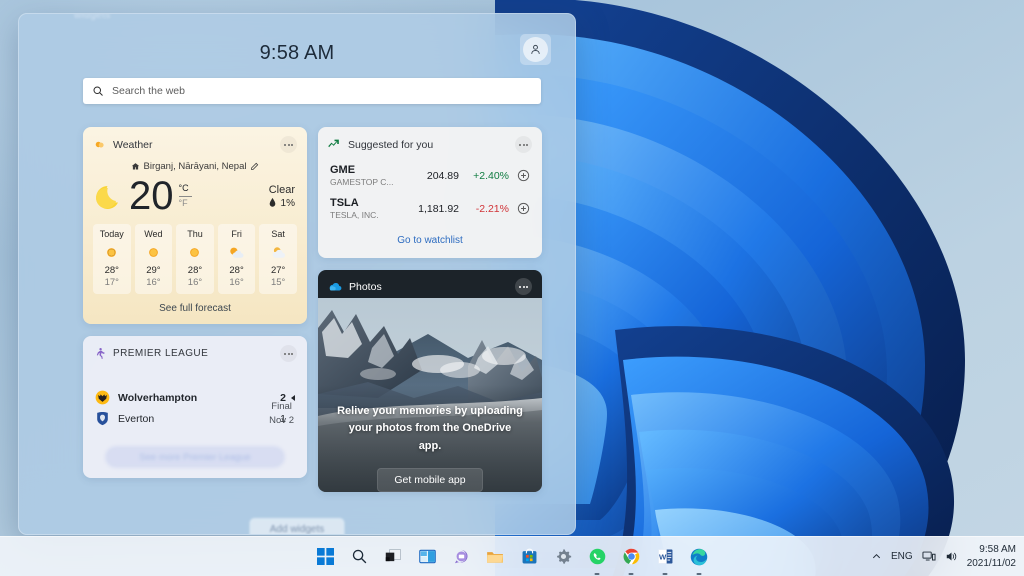  Describe the element at coordinates (185, 203) in the screenshot. I see `unit-fahrenheit: °F` at that location.